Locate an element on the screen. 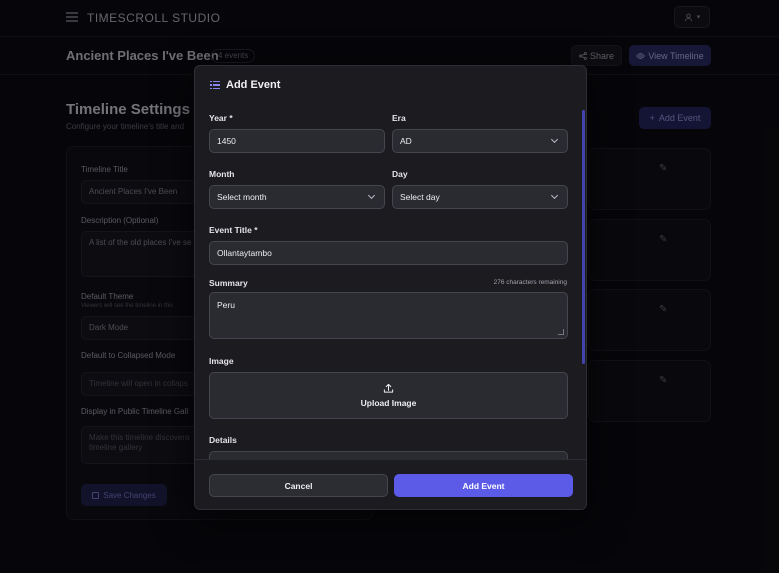  year-label: Year * is located at coordinates (221, 118).